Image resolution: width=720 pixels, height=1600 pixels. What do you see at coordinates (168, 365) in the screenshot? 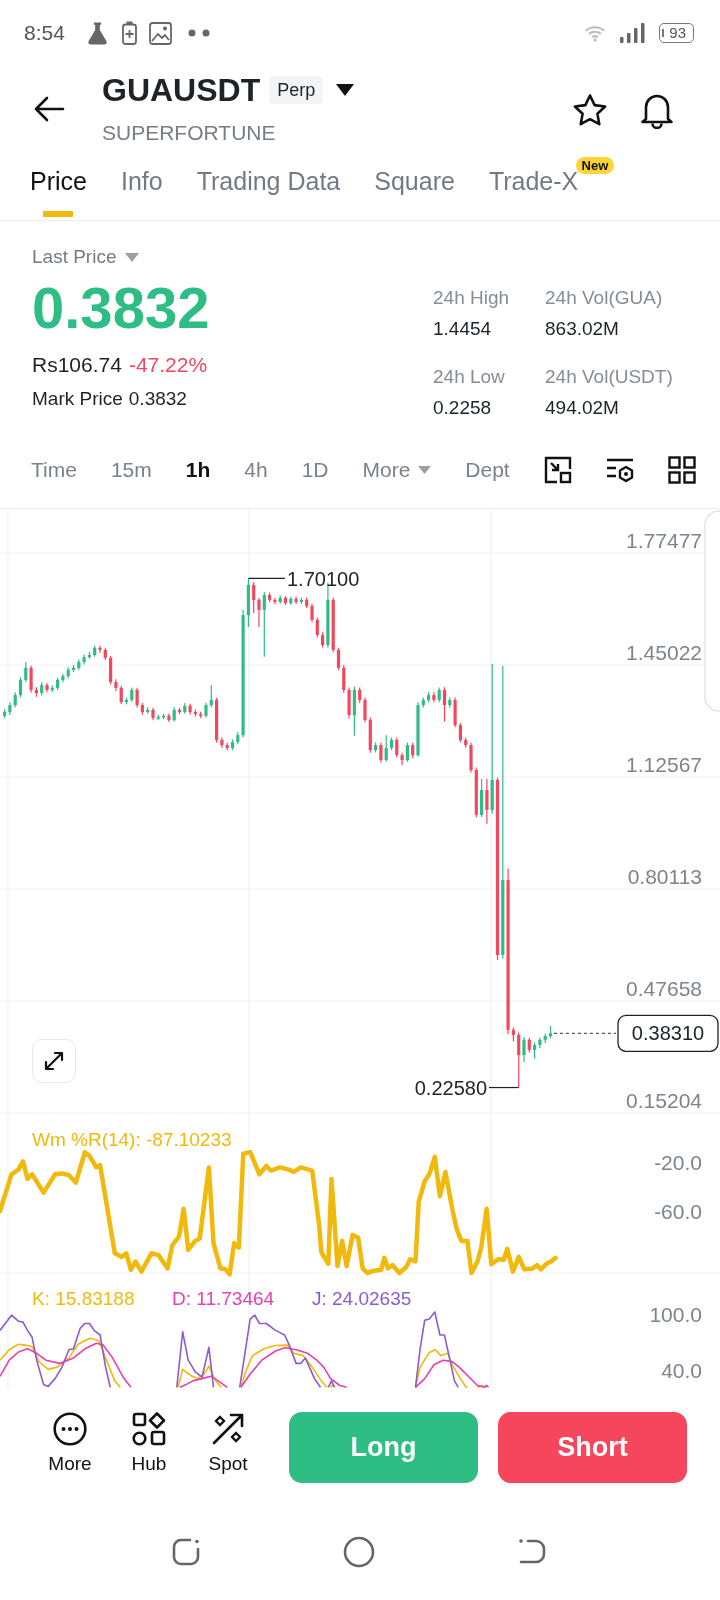
I see `price-change: -47.22%` at bounding box center [168, 365].